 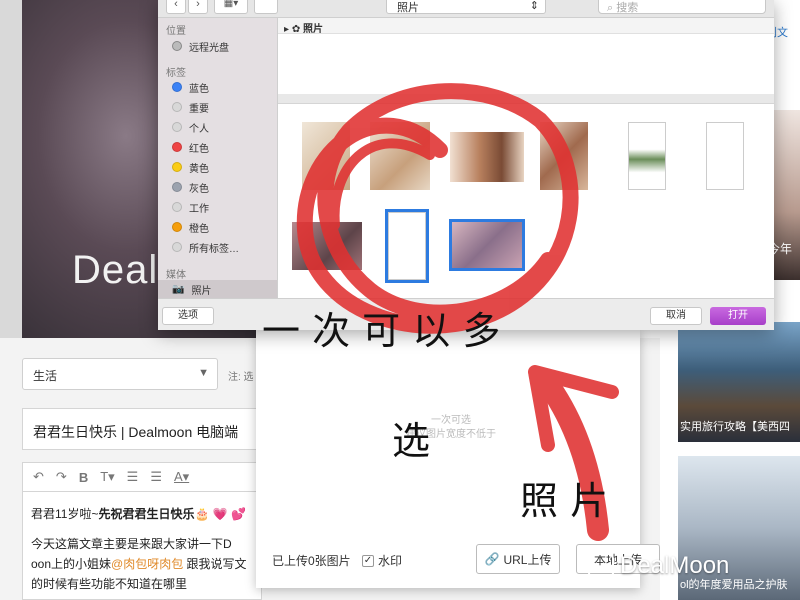 I want to click on sidebar-item-label: 远程光盘, so click(x=209, y=48).